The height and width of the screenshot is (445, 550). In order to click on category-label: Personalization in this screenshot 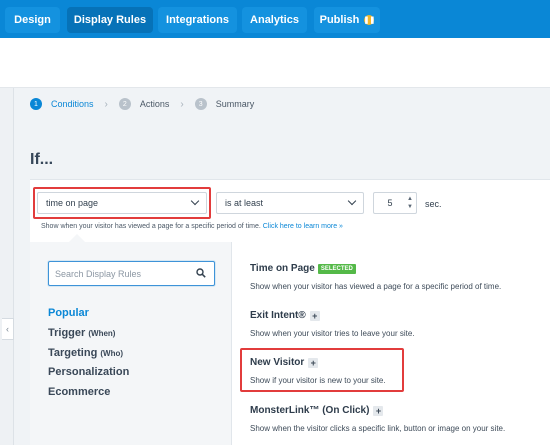, I will do `click(89, 372)`.